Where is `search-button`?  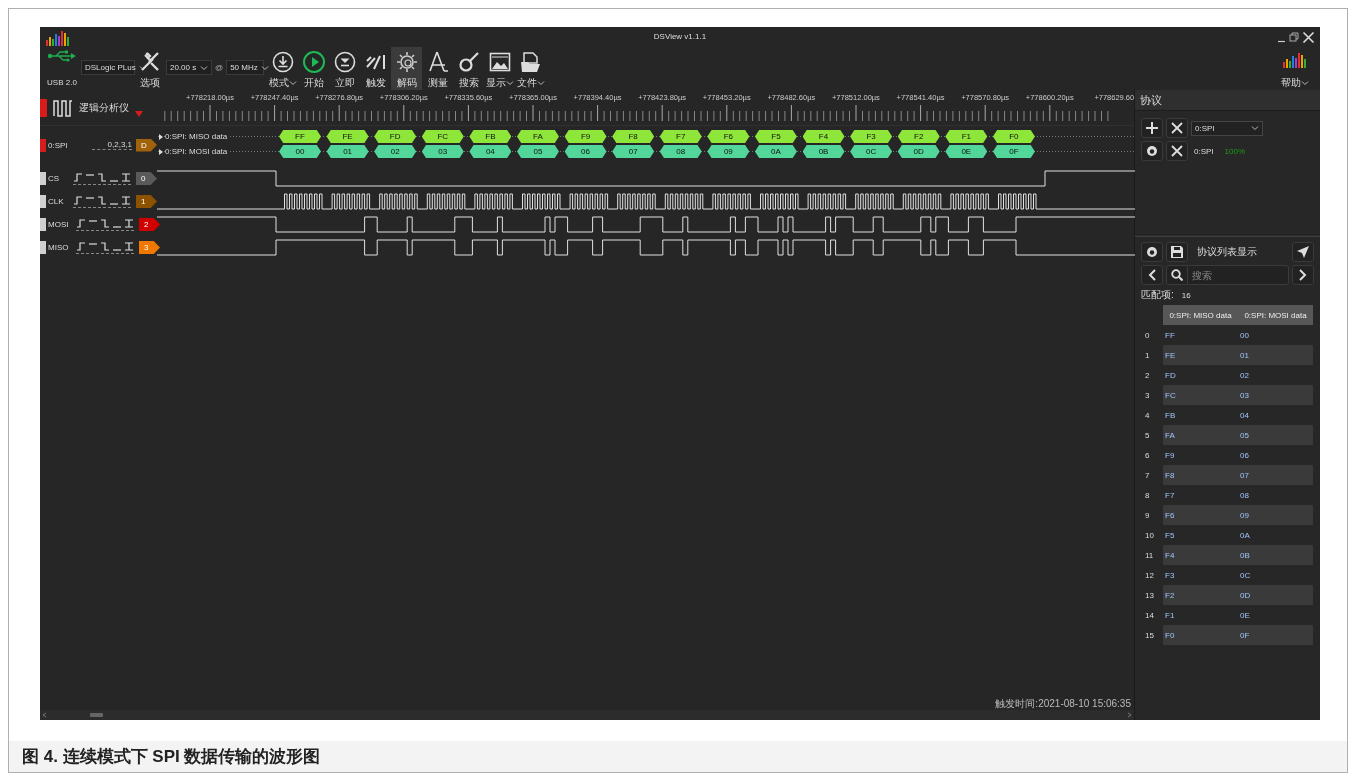 search-button is located at coordinates (1177, 275).